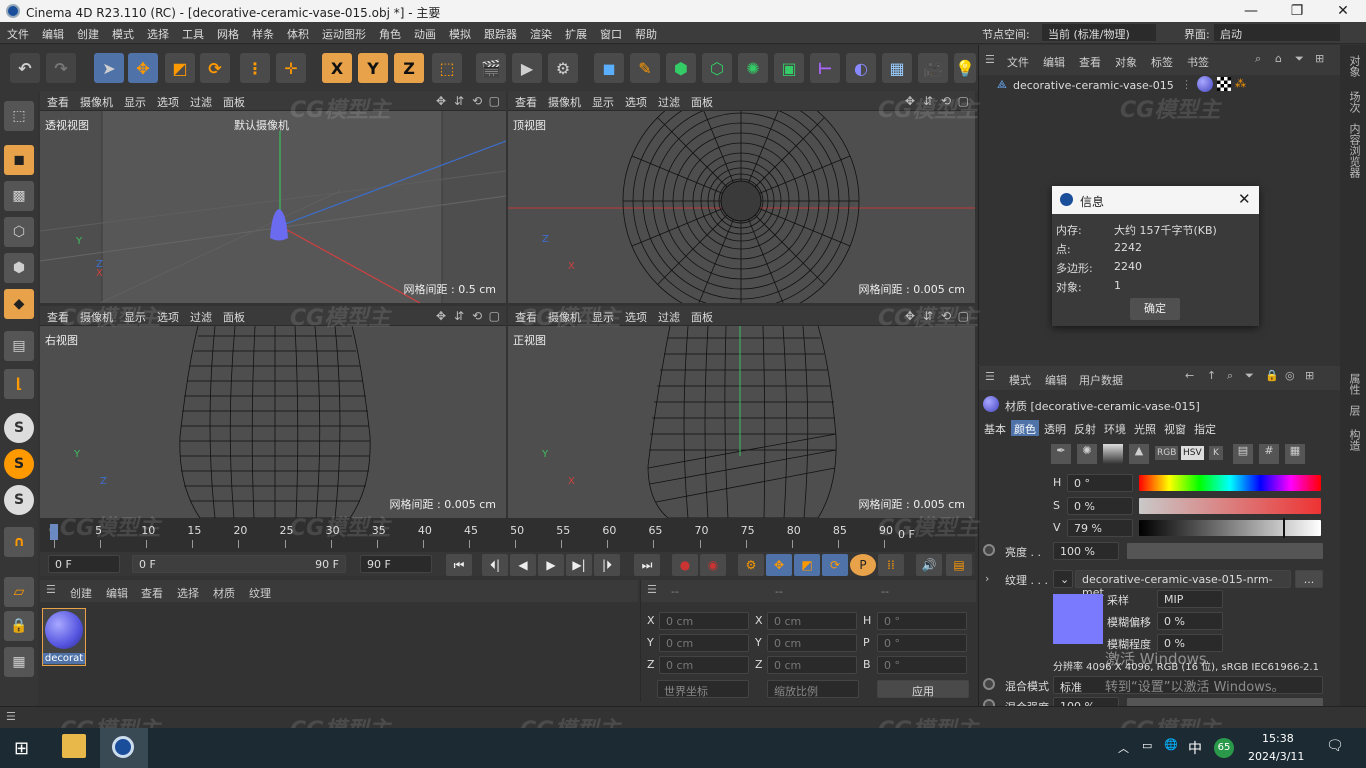 The width and height of the screenshot is (1366, 768). Describe the element at coordinates (1100, 506) in the screenshot. I see `s-input: 0 %` at that location.